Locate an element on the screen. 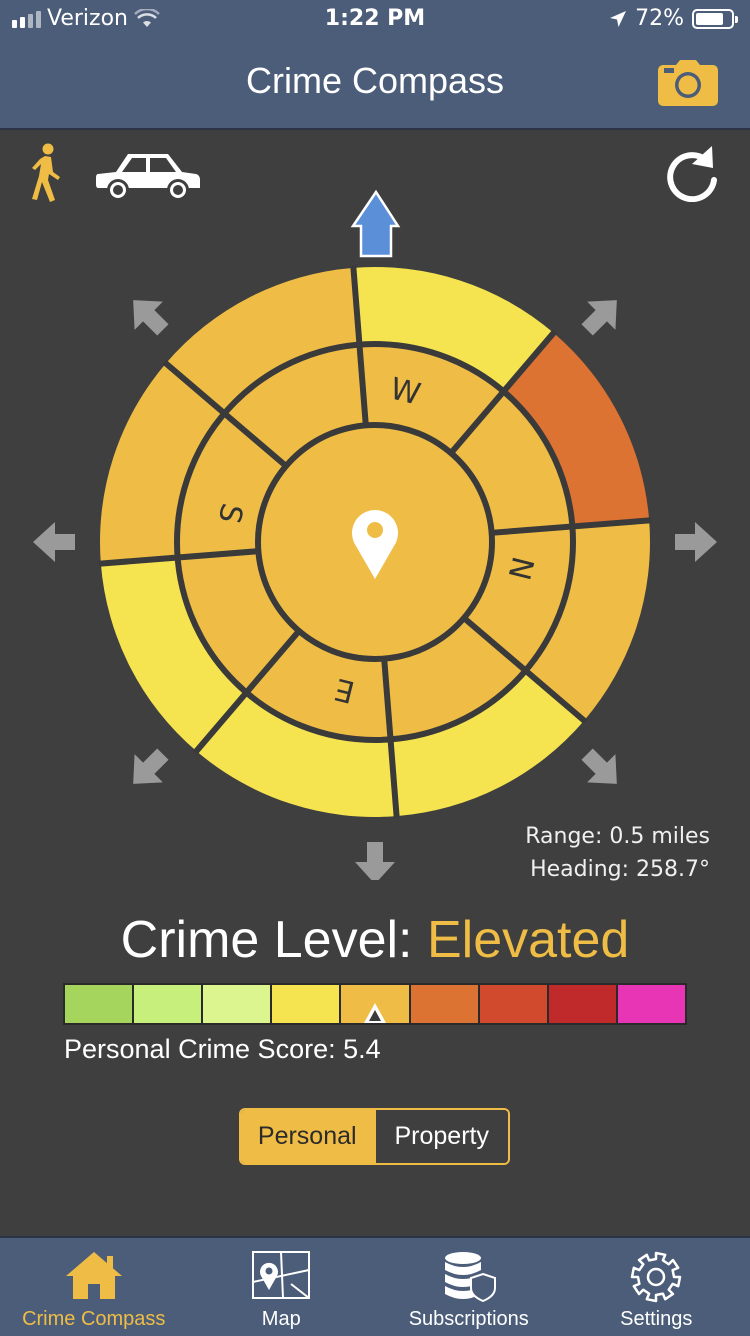 The width and height of the screenshot is (750, 1336). camera-button is located at coordinates (688, 83).